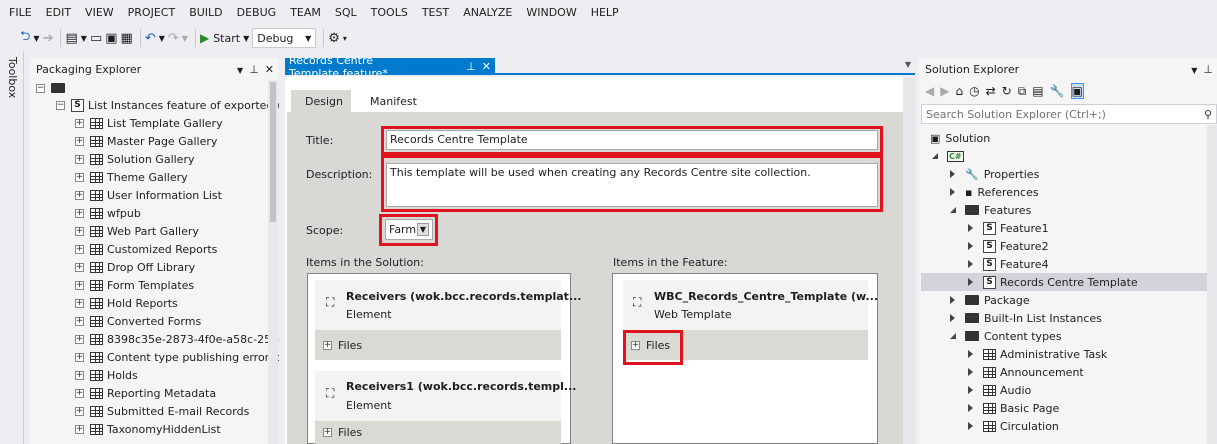 The width and height of the screenshot is (1217, 444). What do you see at coordinates (393, 101) in the screenshot?
I see `tab-manifest: Manifest` at bounding box center [393, 101].